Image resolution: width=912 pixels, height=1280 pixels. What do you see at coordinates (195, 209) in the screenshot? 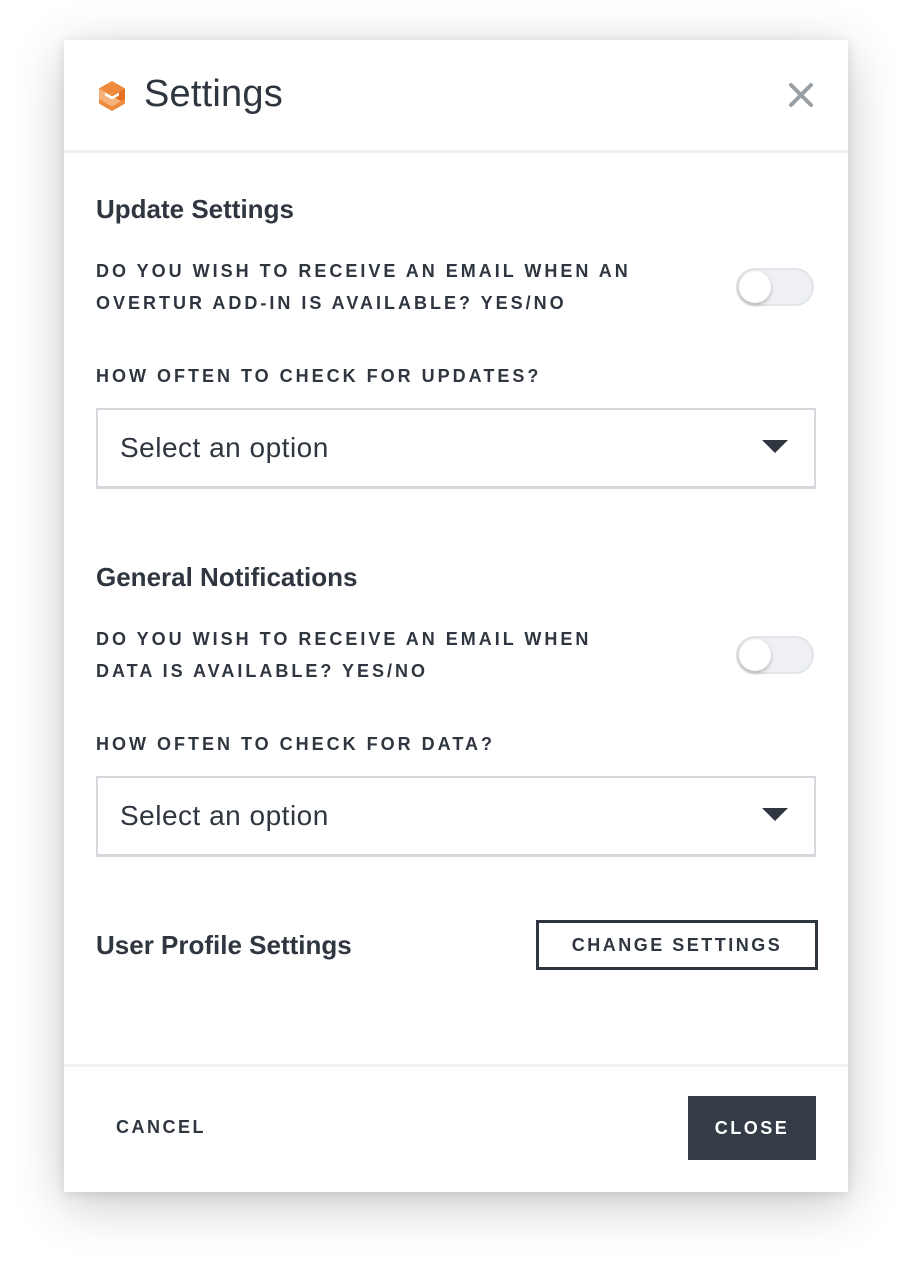
I see `update-settings-heading: Update Settings` at bounding box center [195, 209].